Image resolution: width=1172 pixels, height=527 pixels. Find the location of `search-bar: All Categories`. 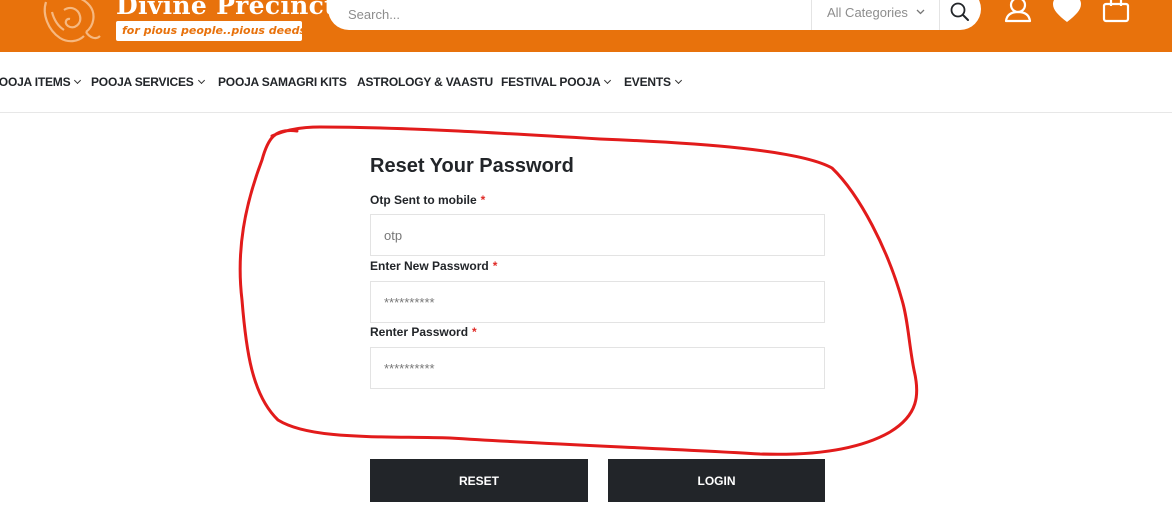

search-bar: All Categories is located at coordinates (654, 15).